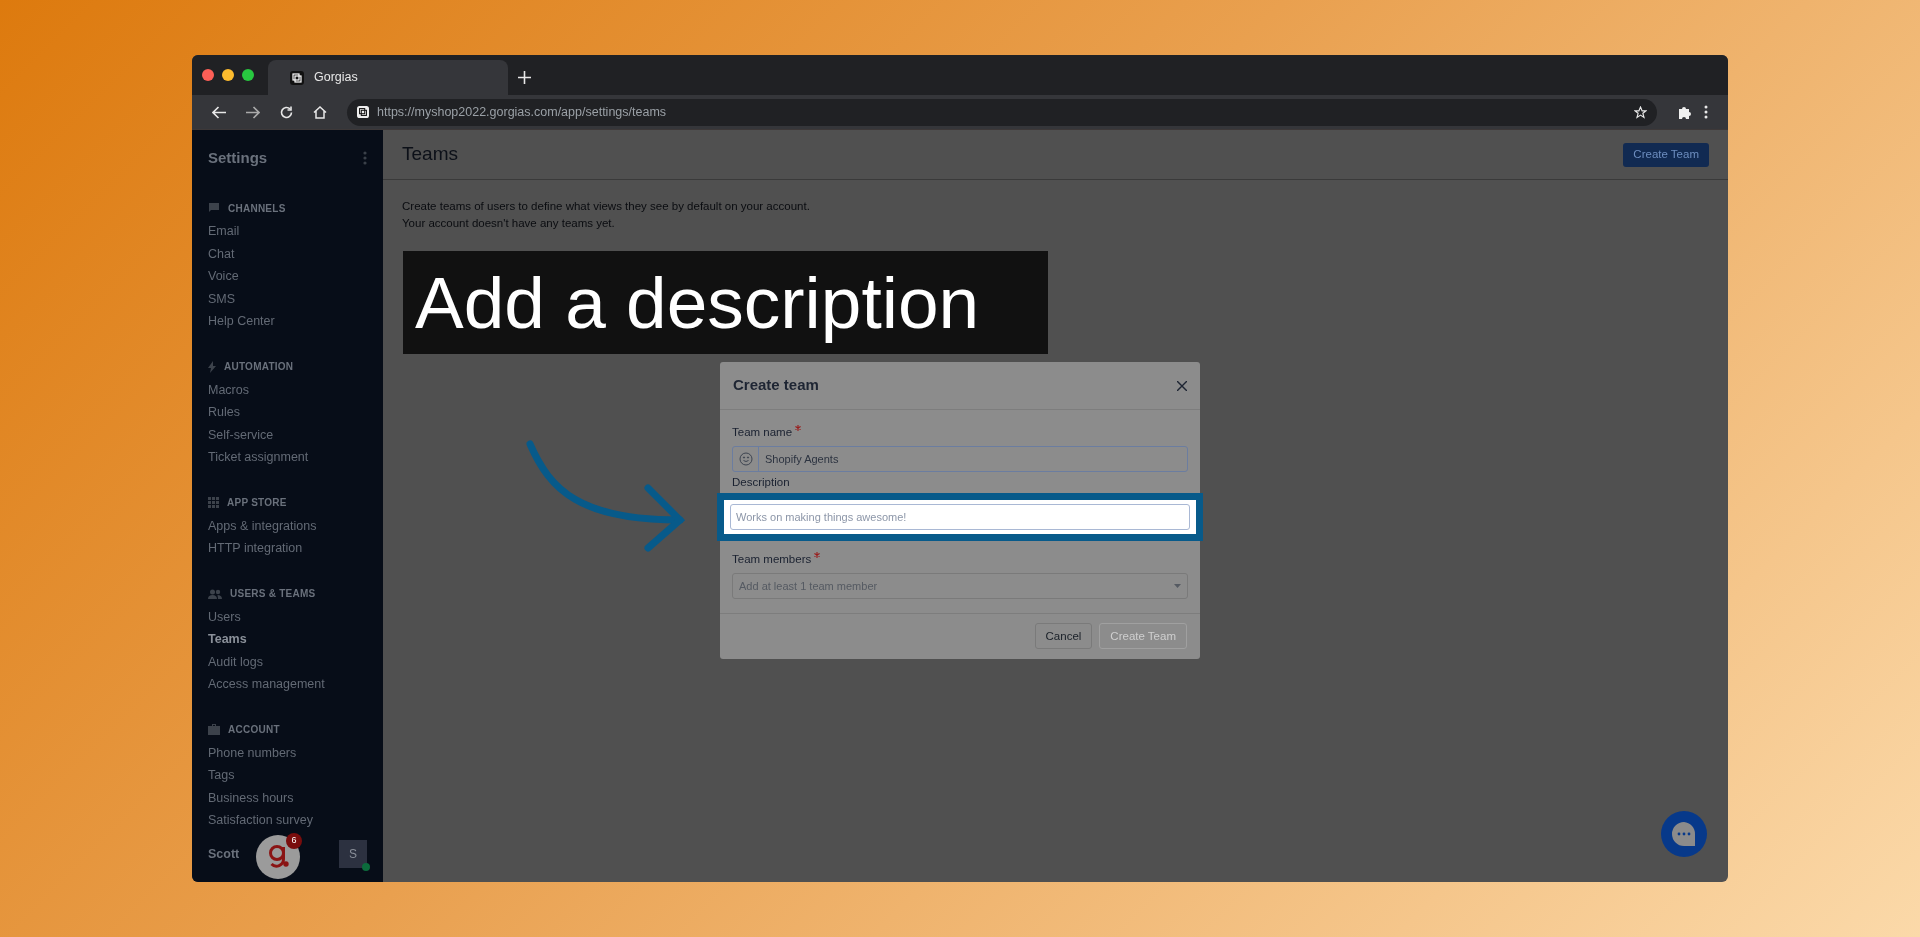 The image size is (1920, 937). I want to click on page-icon, so click(297, 77).